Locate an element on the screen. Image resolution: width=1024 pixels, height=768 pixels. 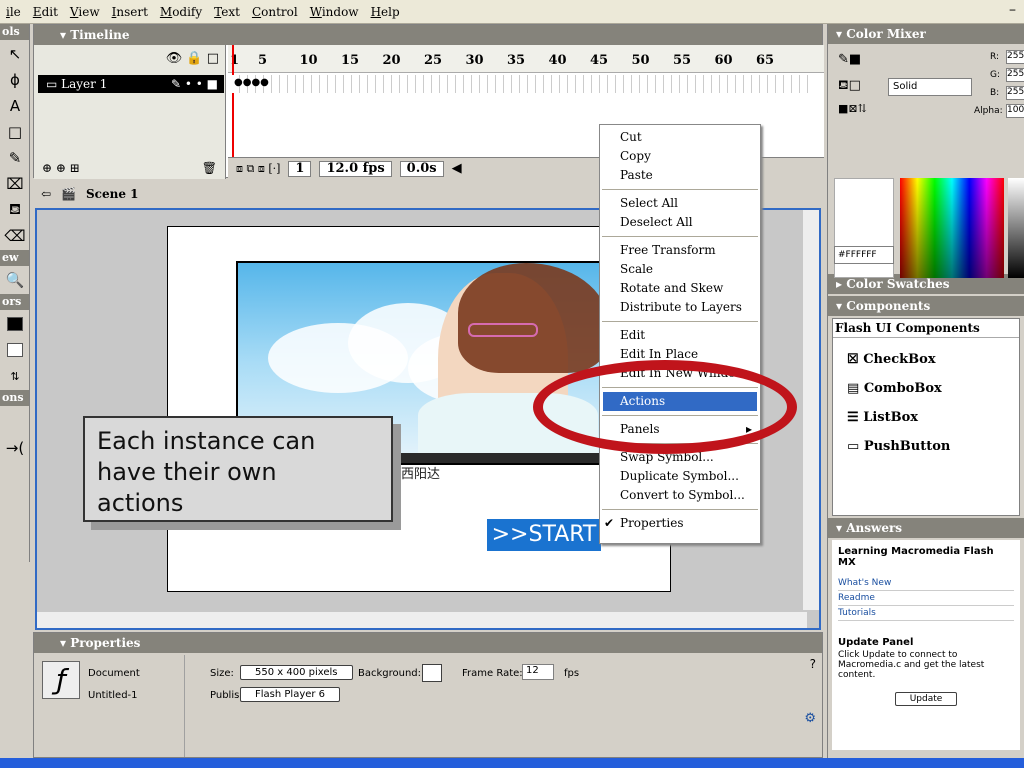
update-button: Update is located at coordinates (926, 699).